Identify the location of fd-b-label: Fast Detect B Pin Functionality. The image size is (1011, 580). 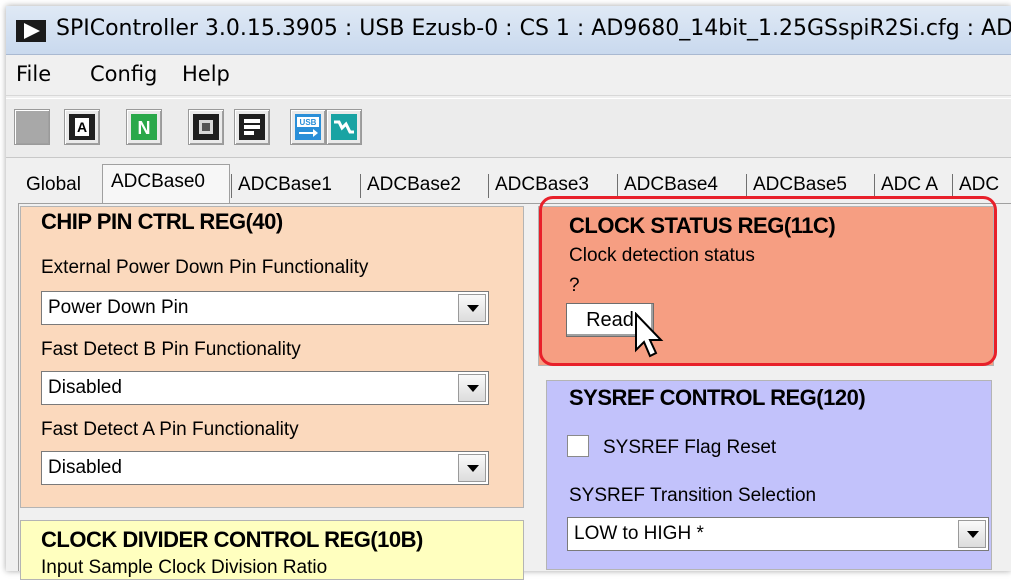
(171, 349).